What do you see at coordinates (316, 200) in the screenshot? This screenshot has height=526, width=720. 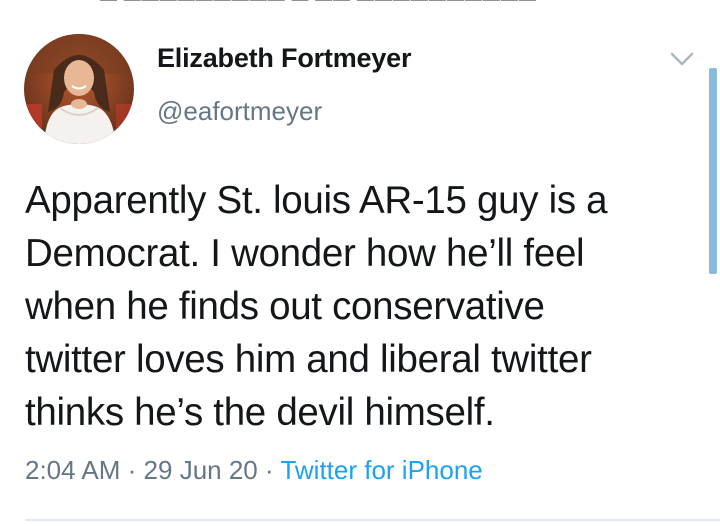 I see `tweet-text-line: Apparently St. louis AR-15 guy is a` at bounding box center [316, 200].